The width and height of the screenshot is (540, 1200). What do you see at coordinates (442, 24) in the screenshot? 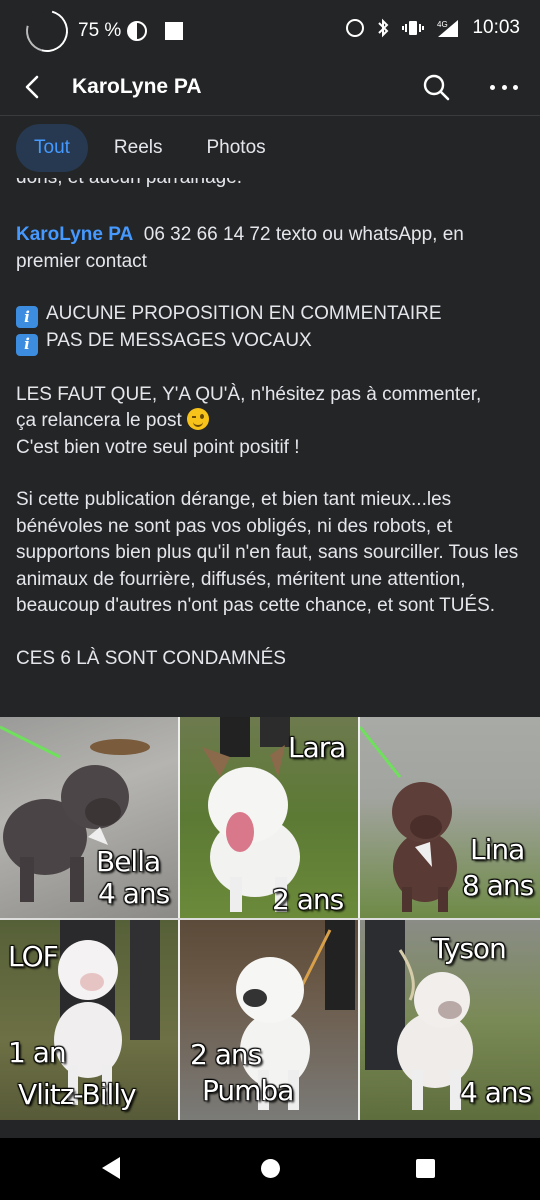
I see `svg-text: 4G` at bounding box center [442, 24].